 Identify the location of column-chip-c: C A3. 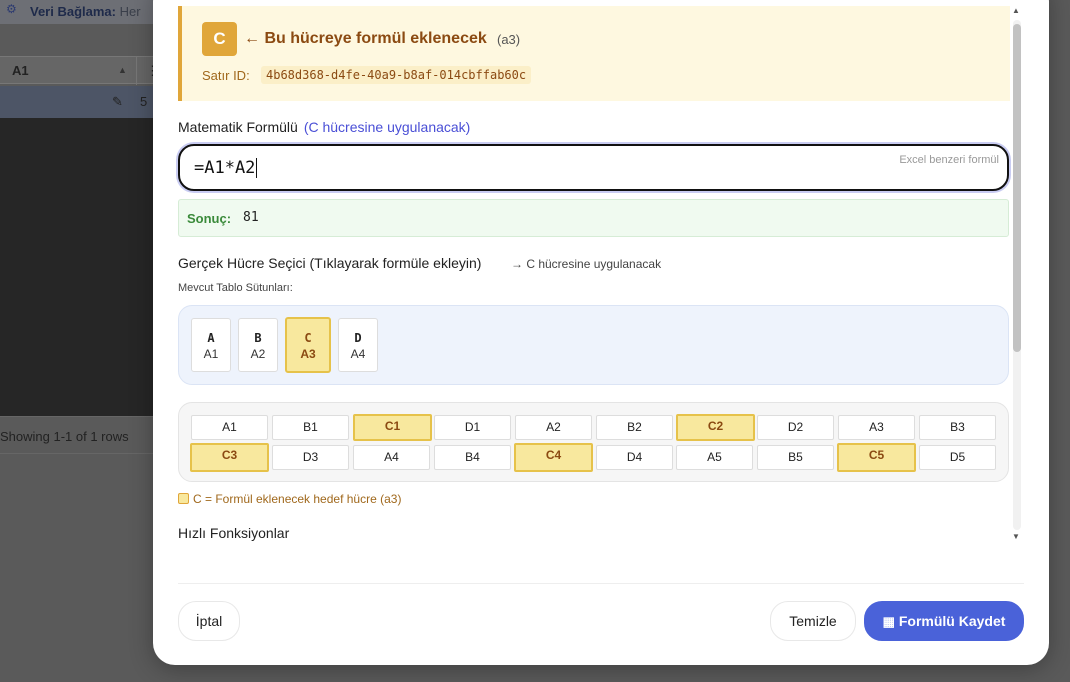
(308, 345).